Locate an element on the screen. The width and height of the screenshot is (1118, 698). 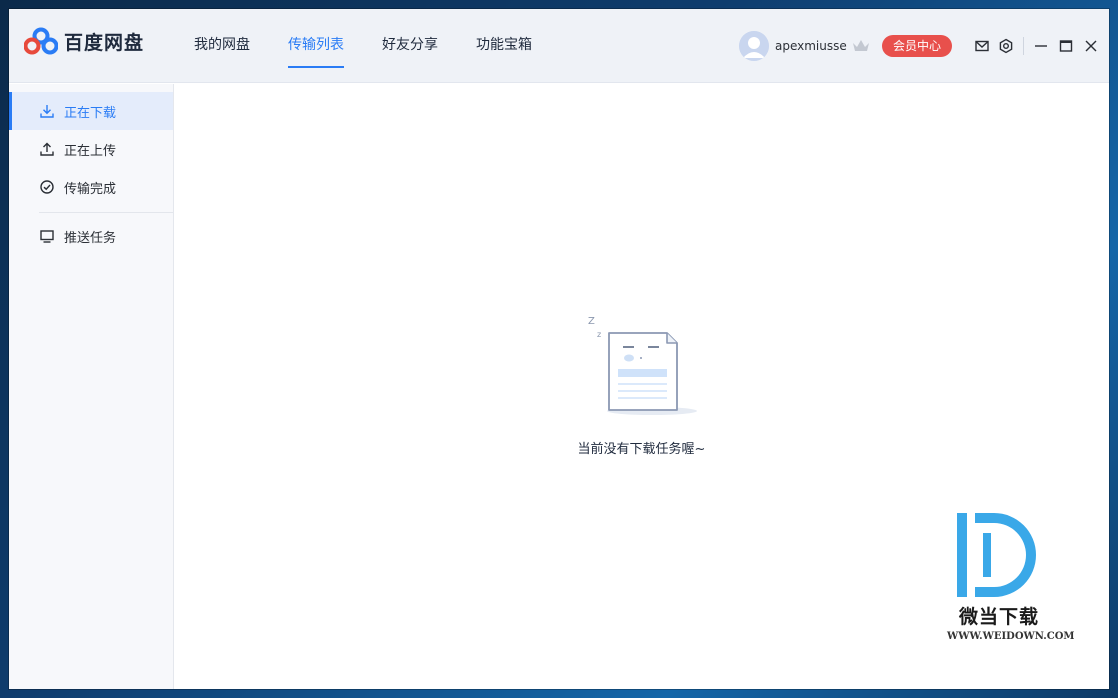
weidown-logo-icon is located at coordinates (996, 555).